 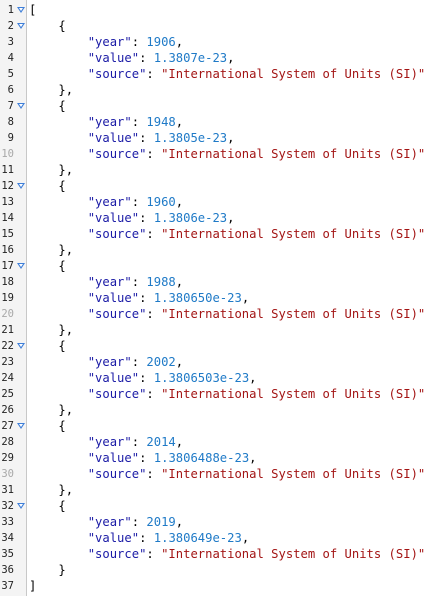 I want to click on line-number: 35, so click(x=7, y=554).